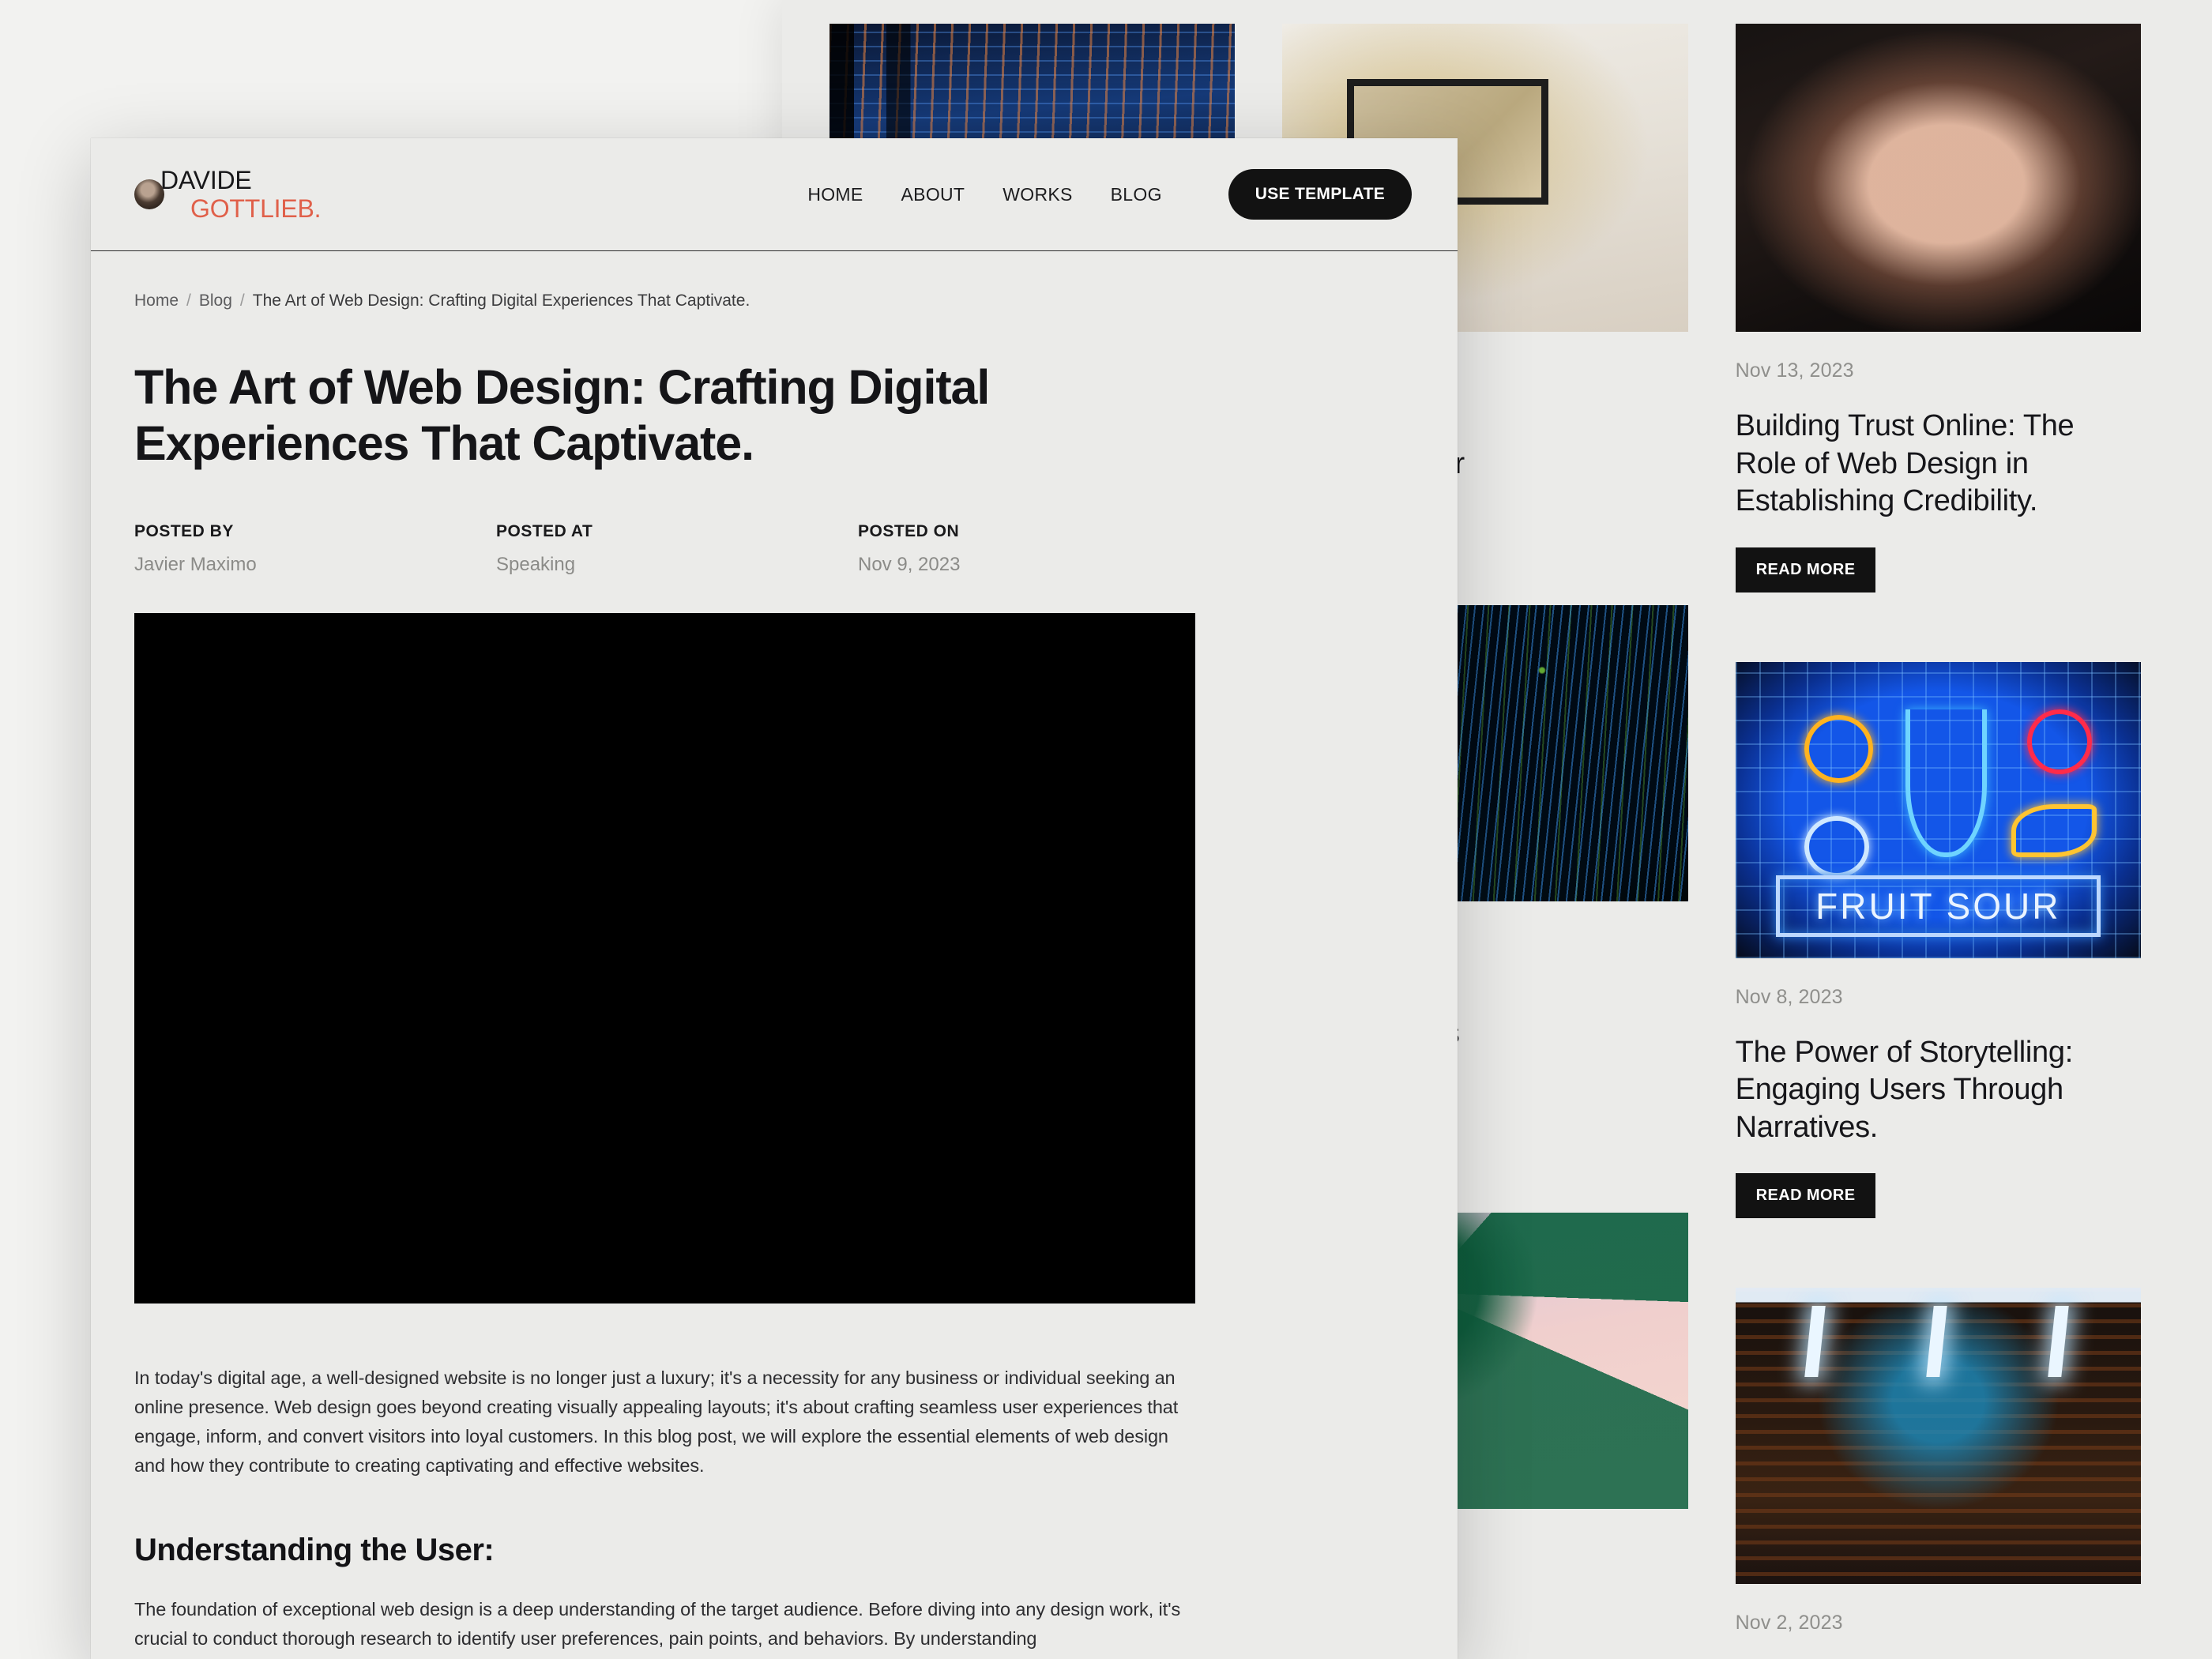 The image size is (2212, 1659). What do you see at coordinates (677, 549) in the screenshot?
I see `post-meta-category: POSTED AT Speaking` at bounding box center [677, 549].